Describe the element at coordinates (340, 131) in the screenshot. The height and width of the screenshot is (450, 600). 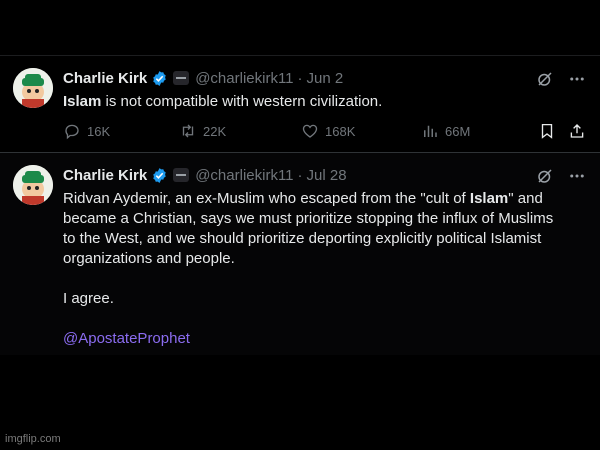
I see `like-count: 168K` at that location.